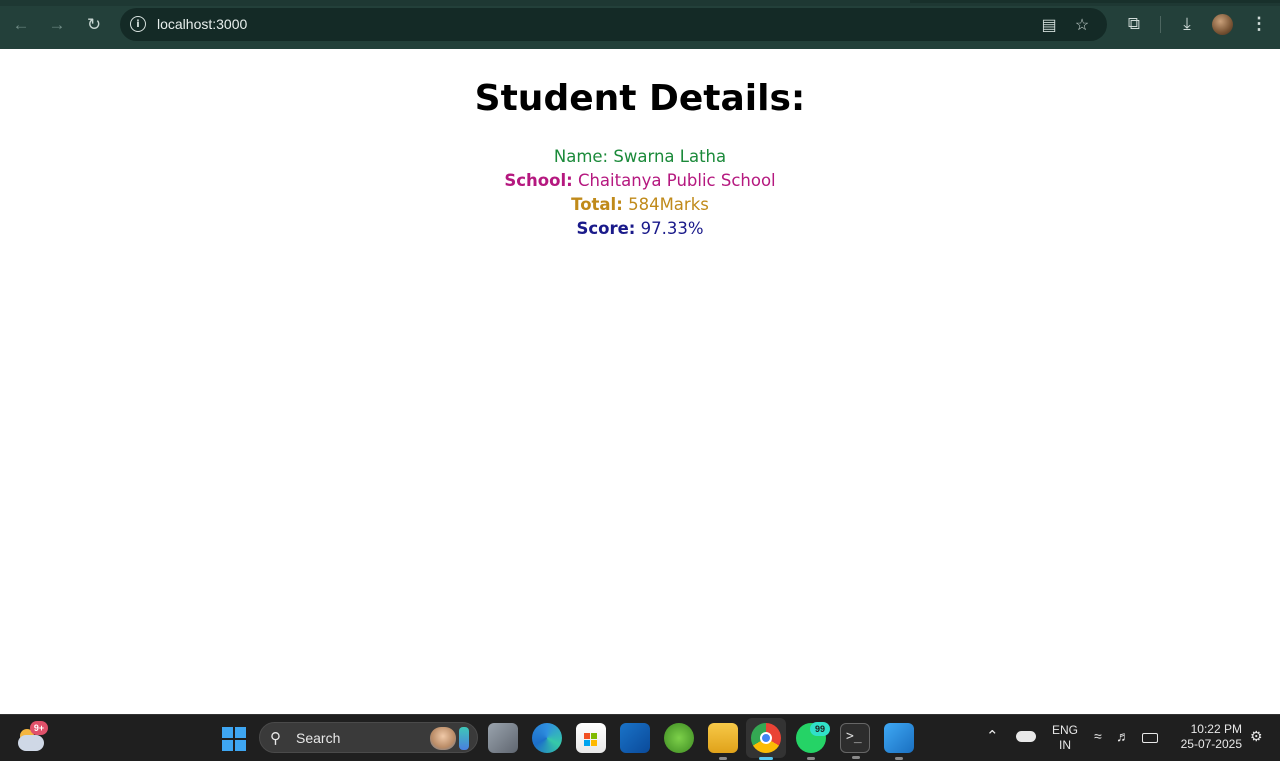 This screenshot has height=761, width=1280. What do you see at coordinates (670, 156) in the screenshot?
I see `name-value: Swarna Latha` at bounding box center [670, 156].